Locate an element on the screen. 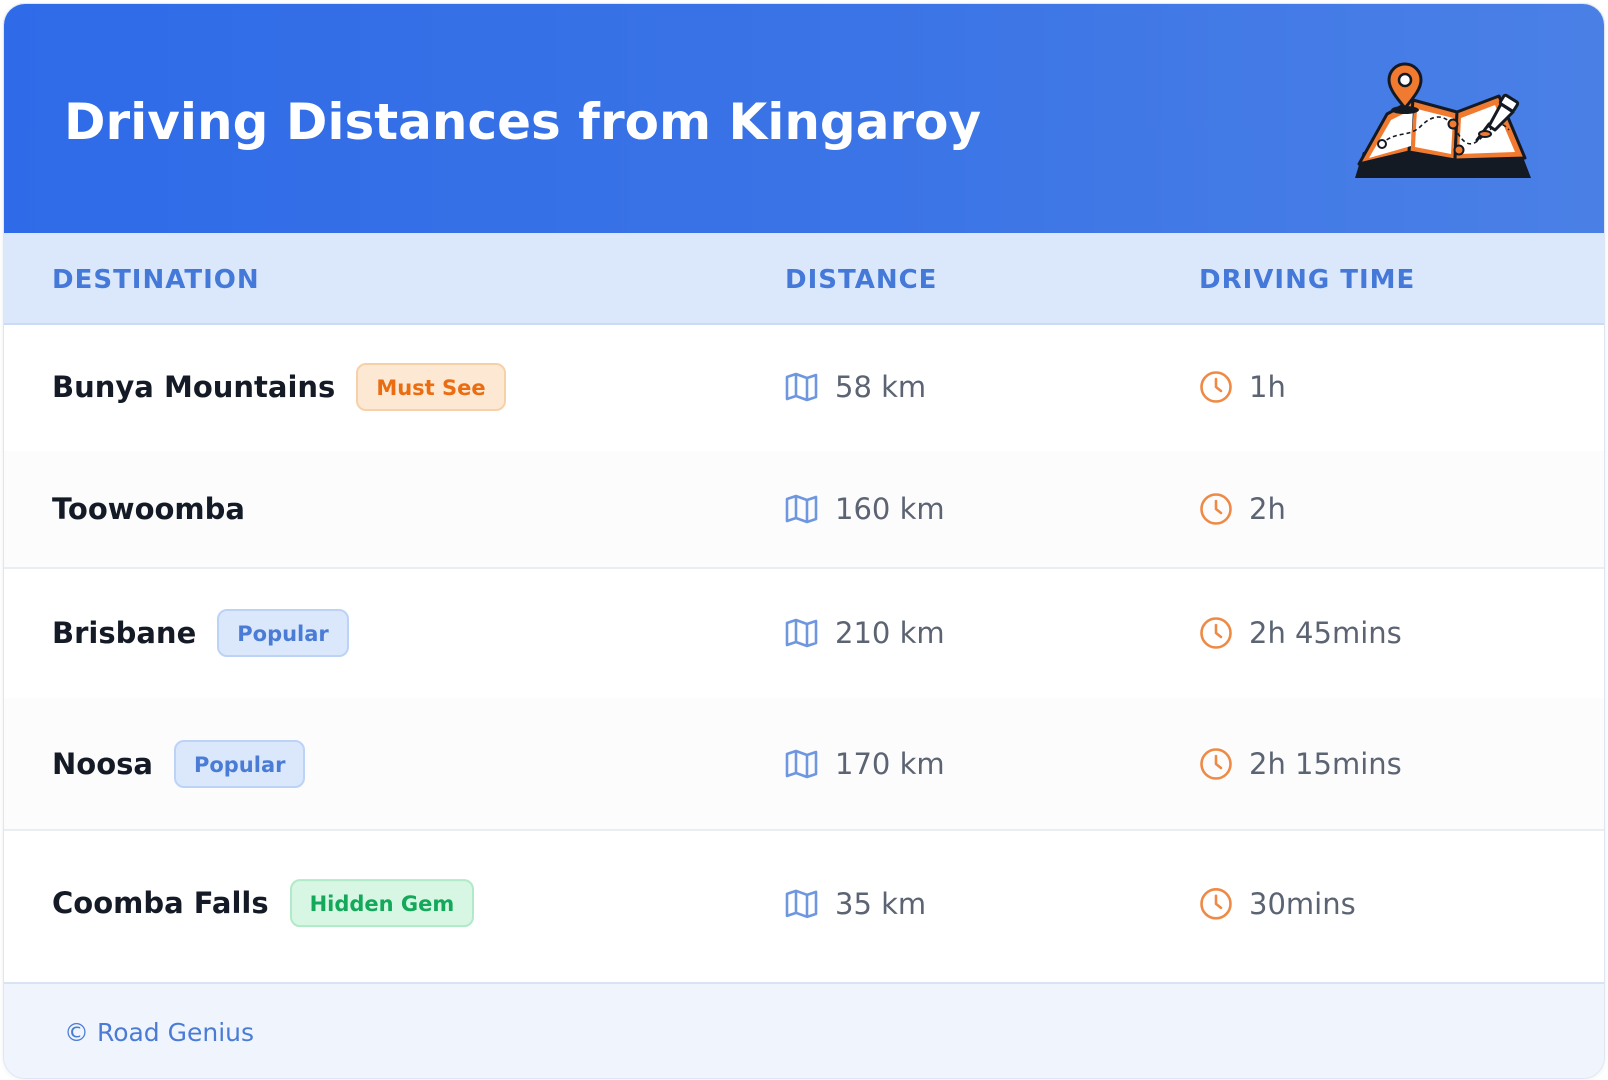 This screenshot has width=1608, height=1080. table-row: Noosa Popular 170 km 2h 15mins is located at coordinates (804, 764).